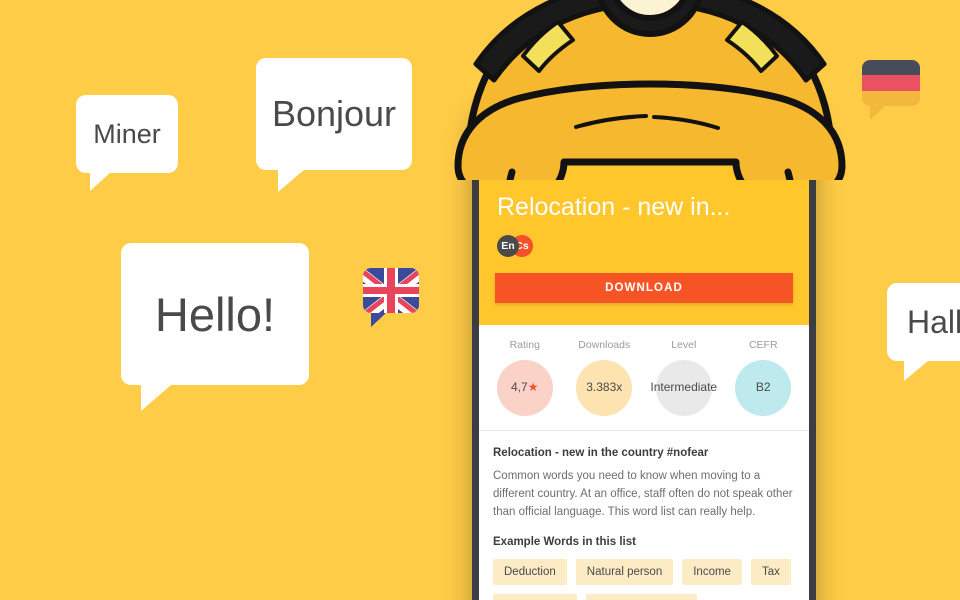 This screenshot has height=600, width=960. Describe the element at coordinates (645, 246) in the screenshot. I see `language-badges: En Cs` at that location.